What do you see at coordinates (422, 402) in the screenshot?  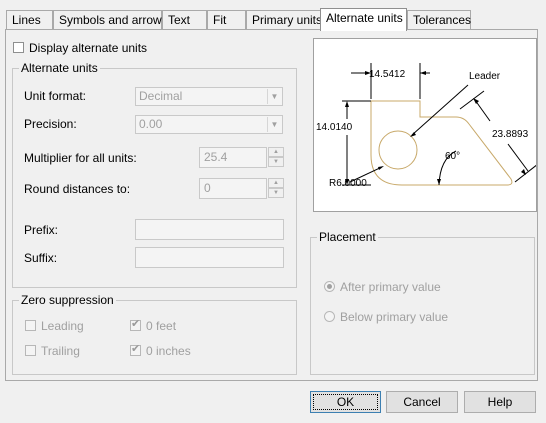 I see `cancel-button: Cancel` at bounding box center [422, 402].